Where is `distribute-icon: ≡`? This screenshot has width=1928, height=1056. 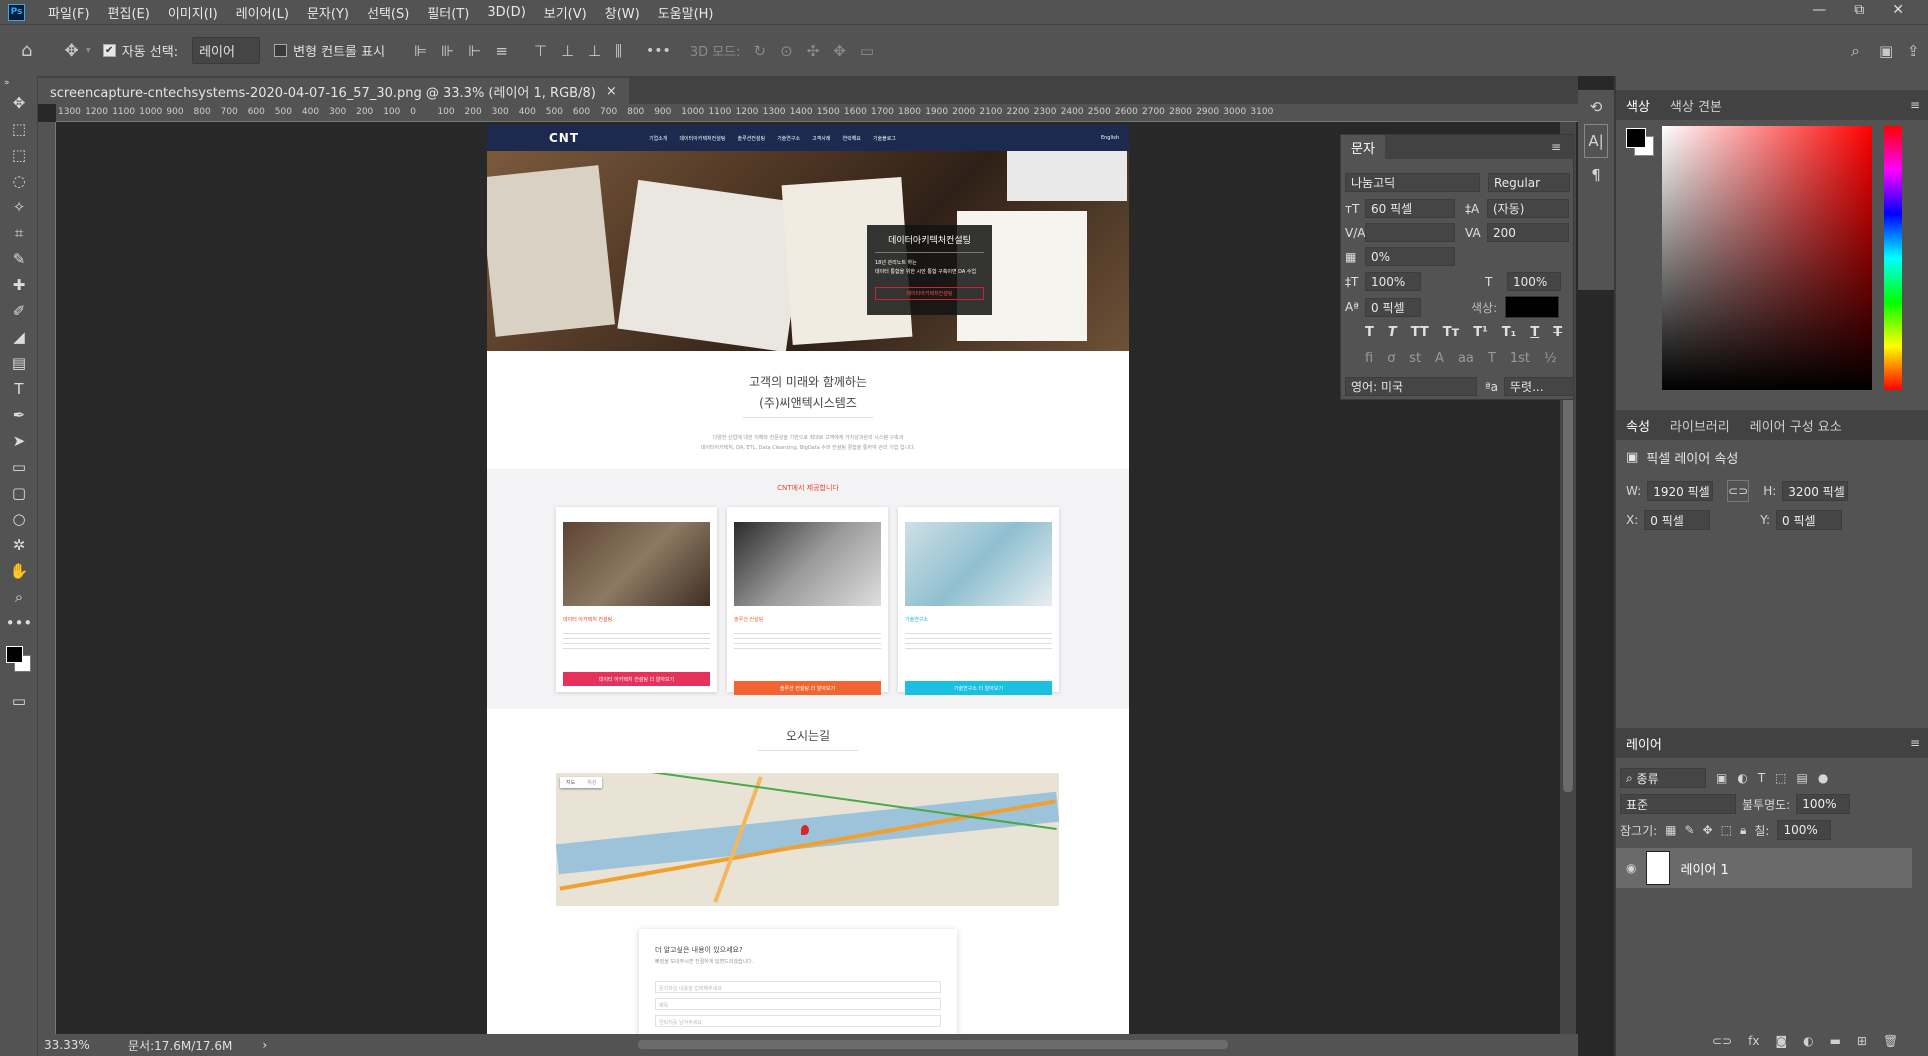
distribute-icon: ≡ is located at coordinates (501, 51).